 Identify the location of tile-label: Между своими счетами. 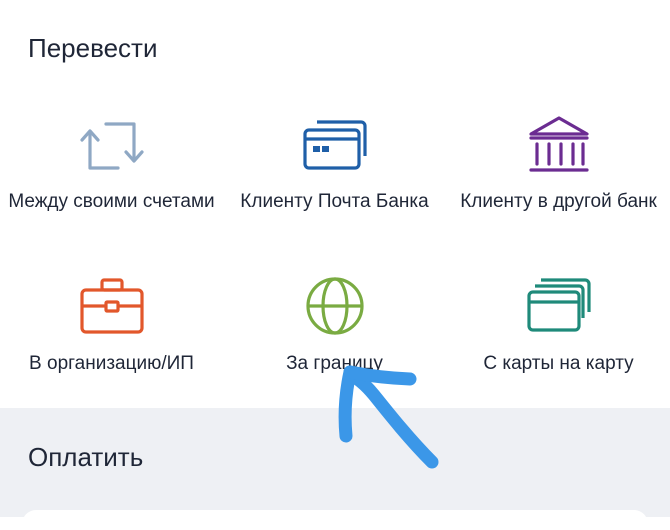
(111, 201).